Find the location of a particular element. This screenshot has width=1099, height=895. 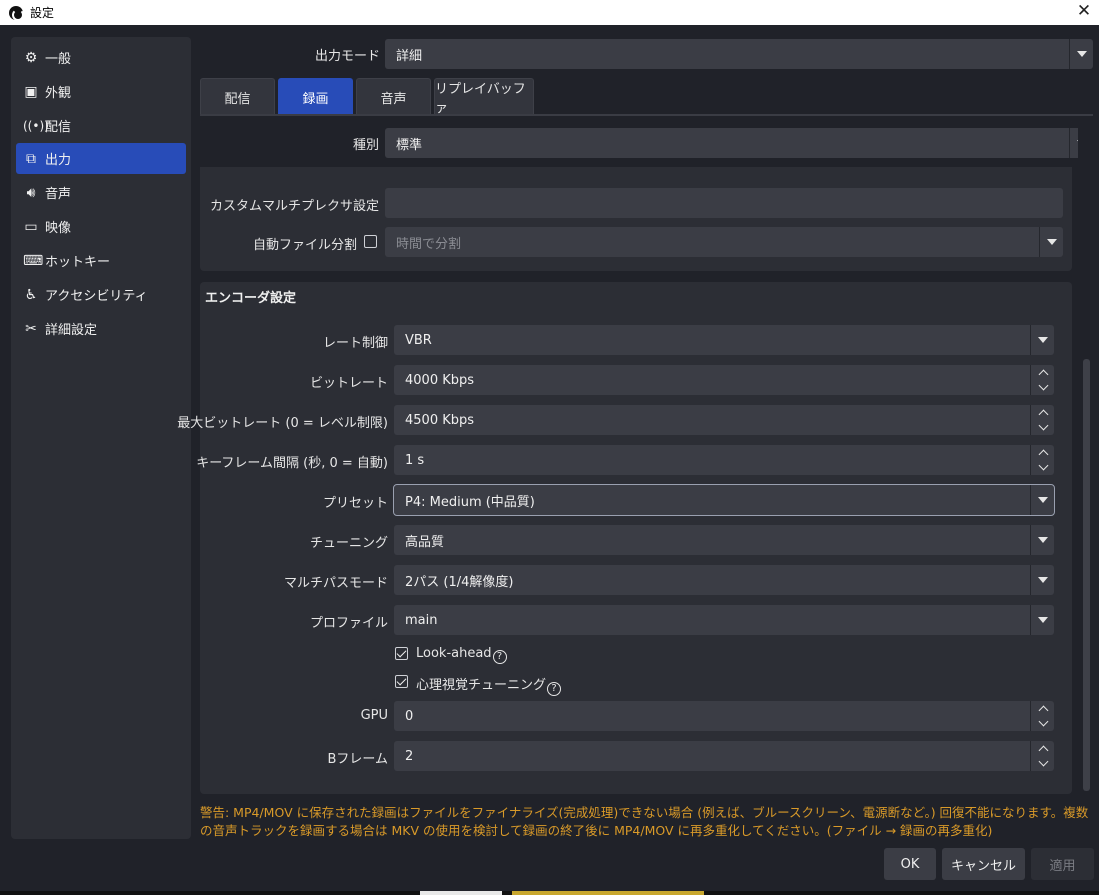

broadcast-icon: ((•)) is located at coordinates (36, 125).